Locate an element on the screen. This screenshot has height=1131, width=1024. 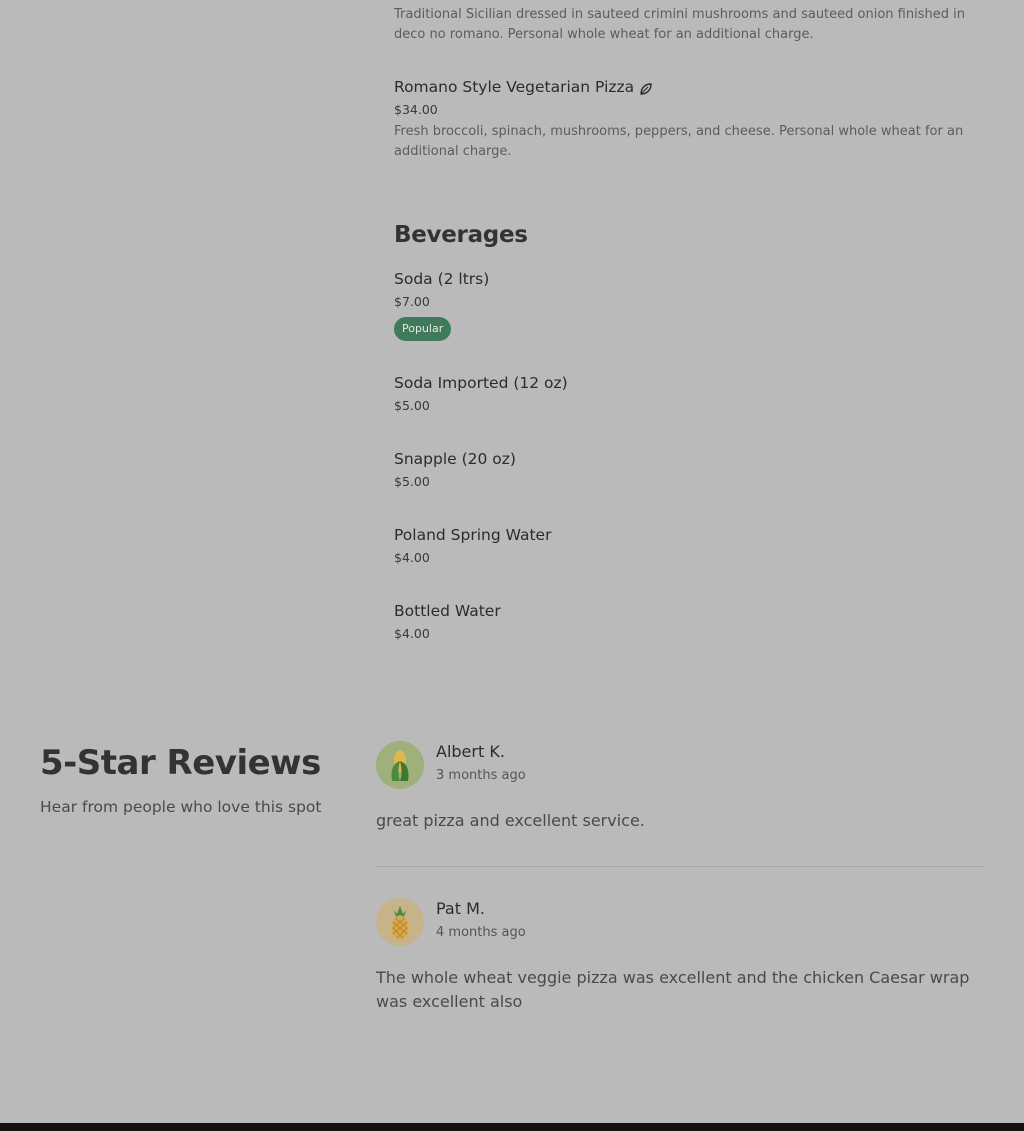
section-title-beverages: Beverages is located at coordinates (461, 235).